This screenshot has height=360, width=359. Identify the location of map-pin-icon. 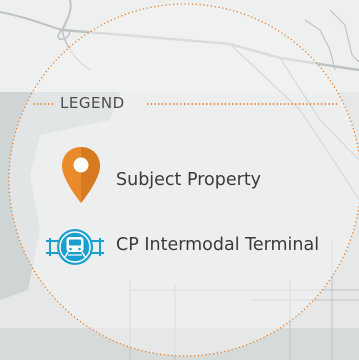
(81, 175).